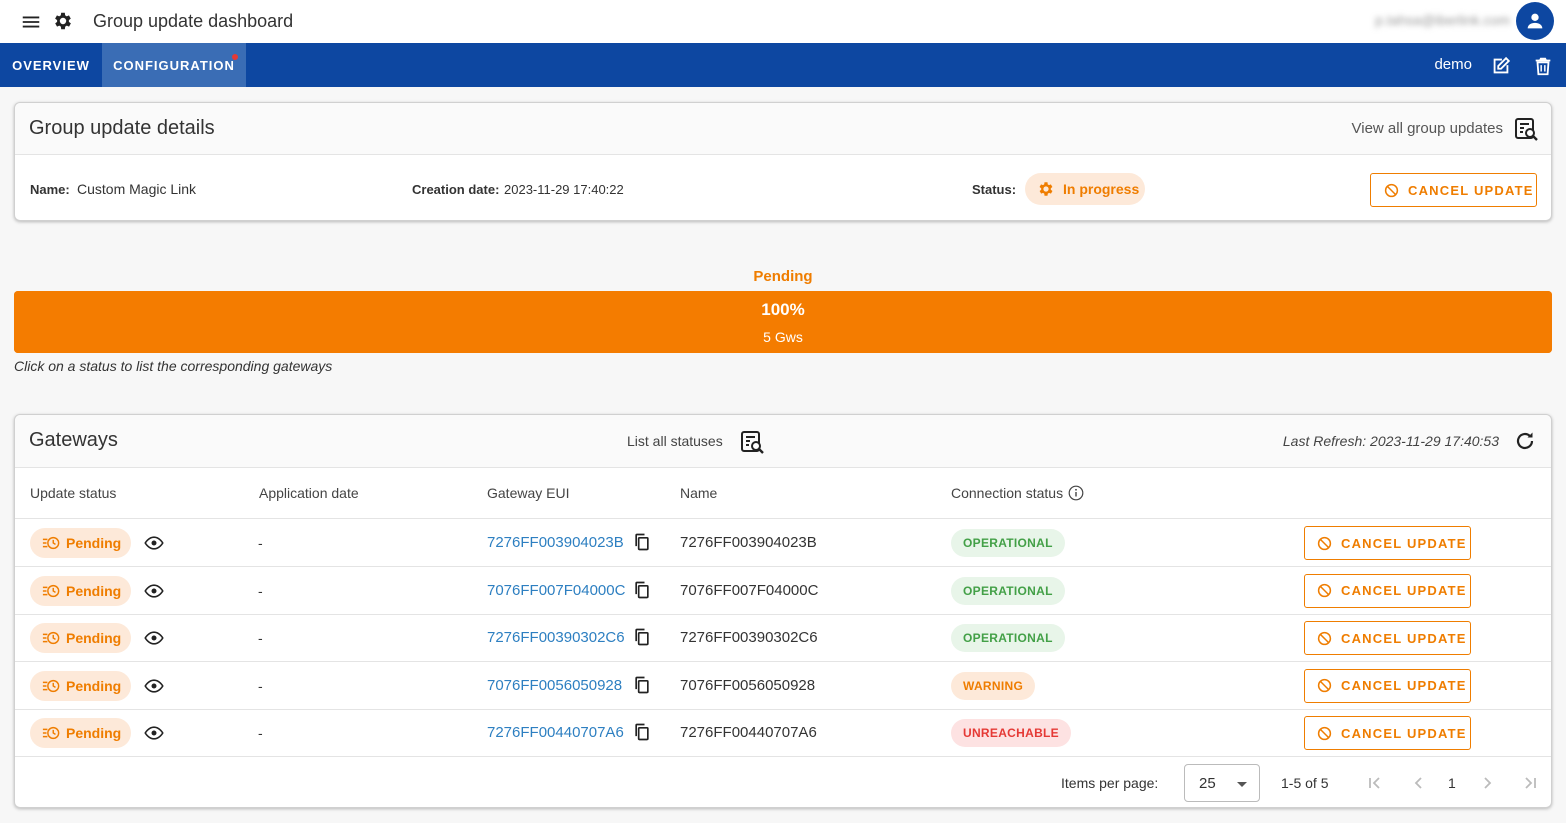 This screenshot has height=823, width=1566. What do you see at coordinates (1305, 783) in the screenshot?
I see `page-range-label: 1-5 of 5` at bounding box center [1305, 783].